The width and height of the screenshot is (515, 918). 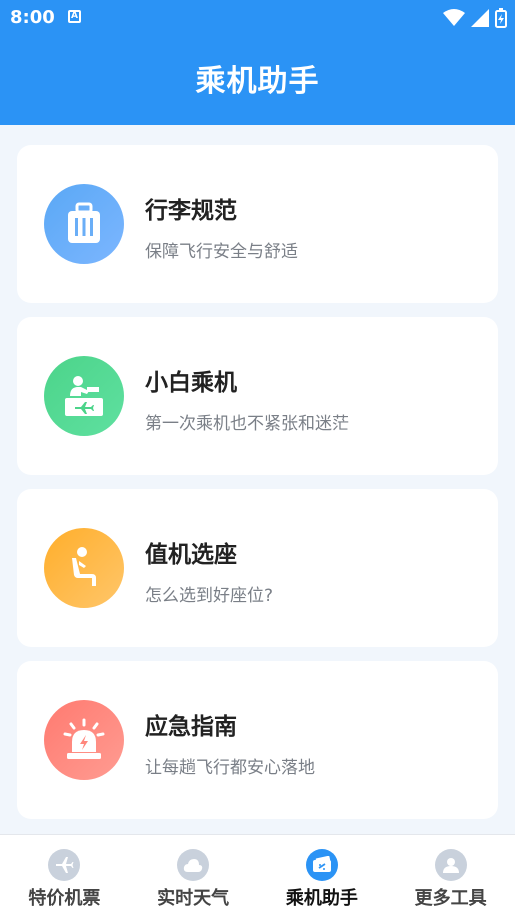 What do you see at coordinates (64, 865) in the screenshot?
I see `plane-icon` at bounding box center [64, 865].